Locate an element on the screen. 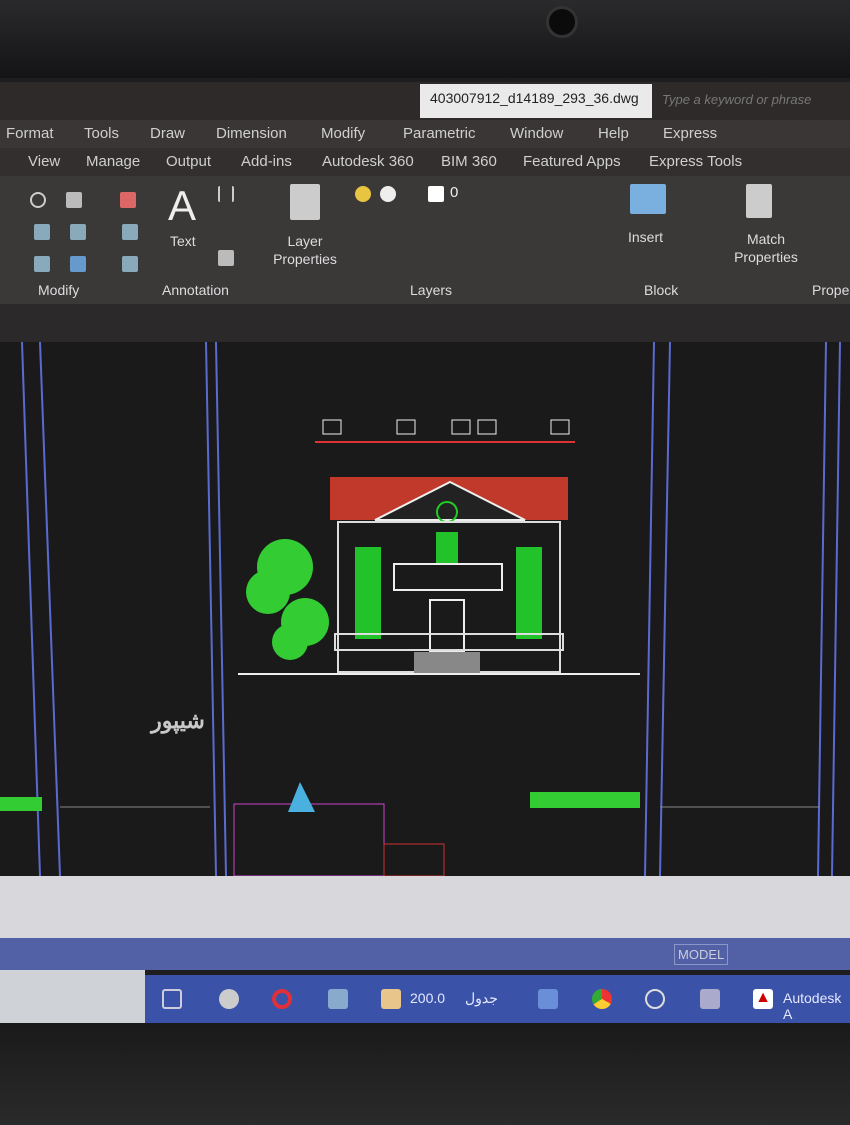 The image size is (850, 1125). file-tabs-strip is located at coordinates (425, 323).